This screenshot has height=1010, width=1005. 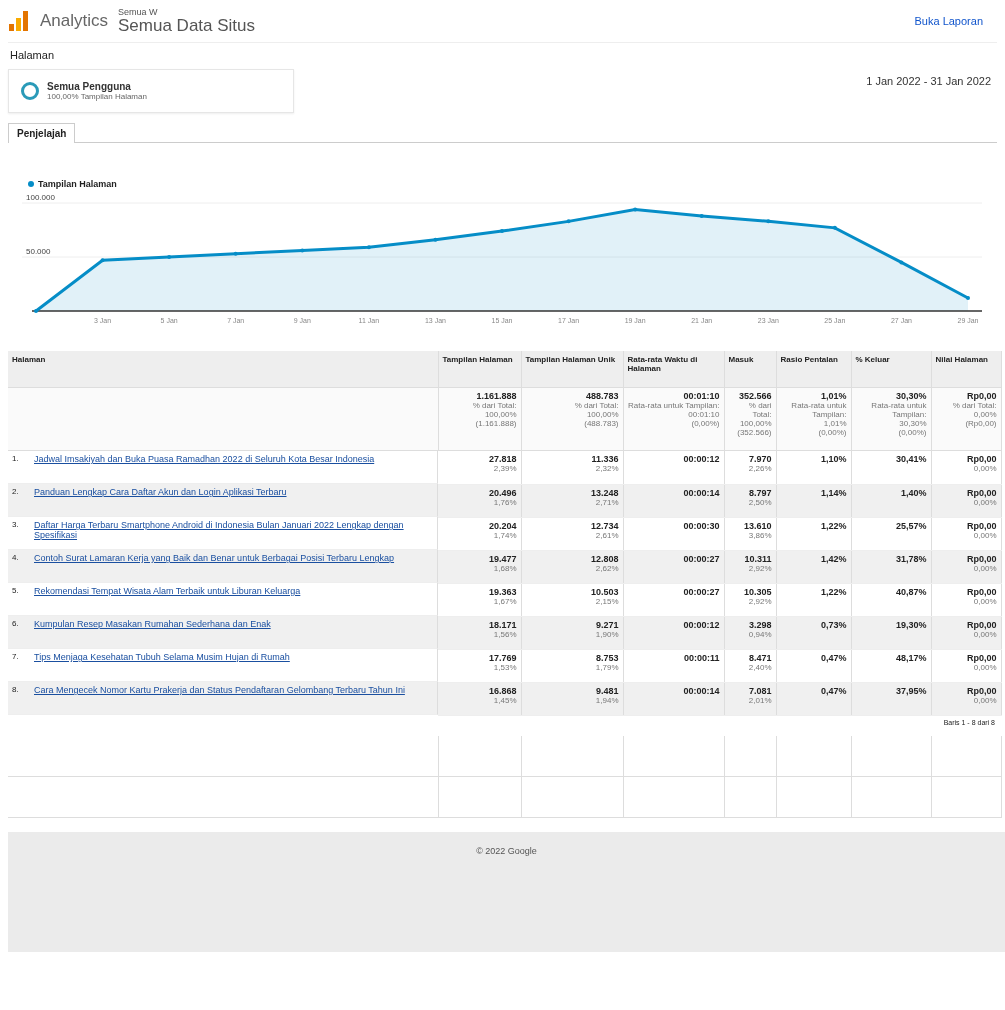 What do you see at coordinates (606, 568) in the screenshot?
I see `cell-percent: 2,62%` at bounding box center [606, 568].